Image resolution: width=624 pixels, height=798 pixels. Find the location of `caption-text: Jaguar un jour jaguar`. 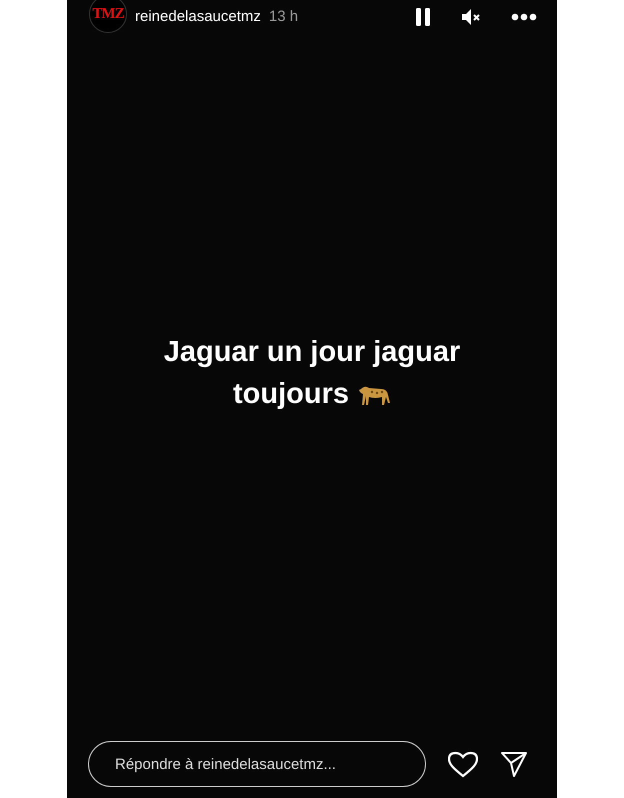

caption-text: Jaguar un jour jaguar is located at coordinates (312, 352).